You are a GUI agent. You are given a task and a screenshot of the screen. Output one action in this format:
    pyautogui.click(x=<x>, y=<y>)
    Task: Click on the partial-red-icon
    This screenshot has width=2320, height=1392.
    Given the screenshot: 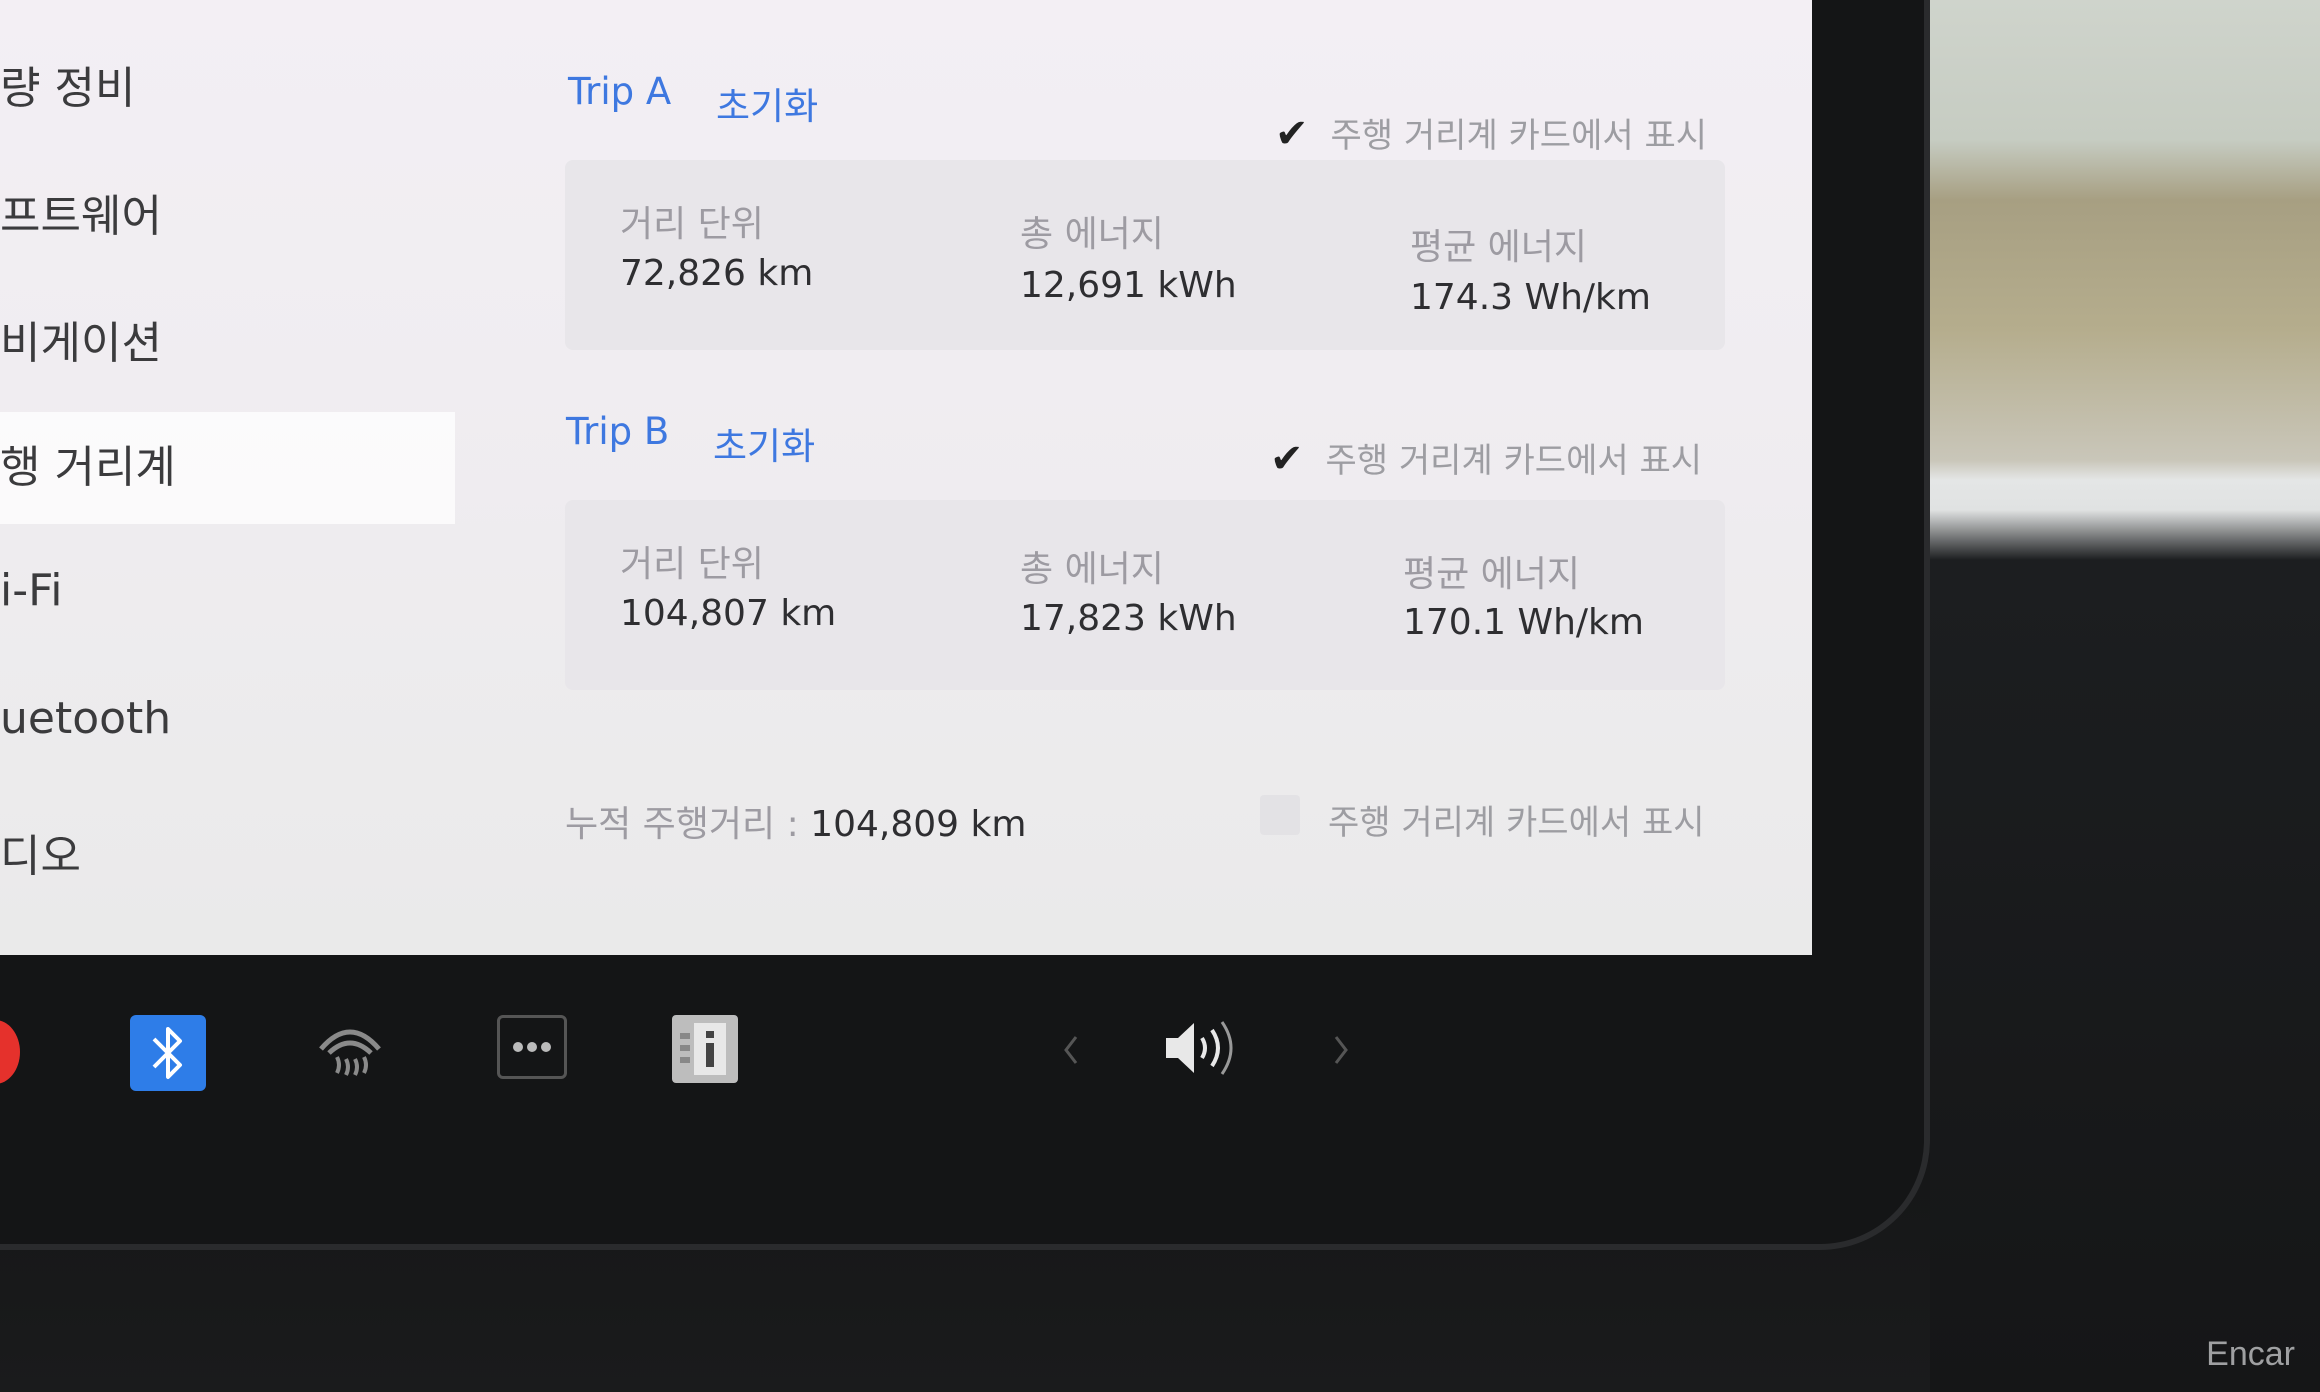 What is the action you would take?
    pyautogui.click(x=10, y=1052)
    